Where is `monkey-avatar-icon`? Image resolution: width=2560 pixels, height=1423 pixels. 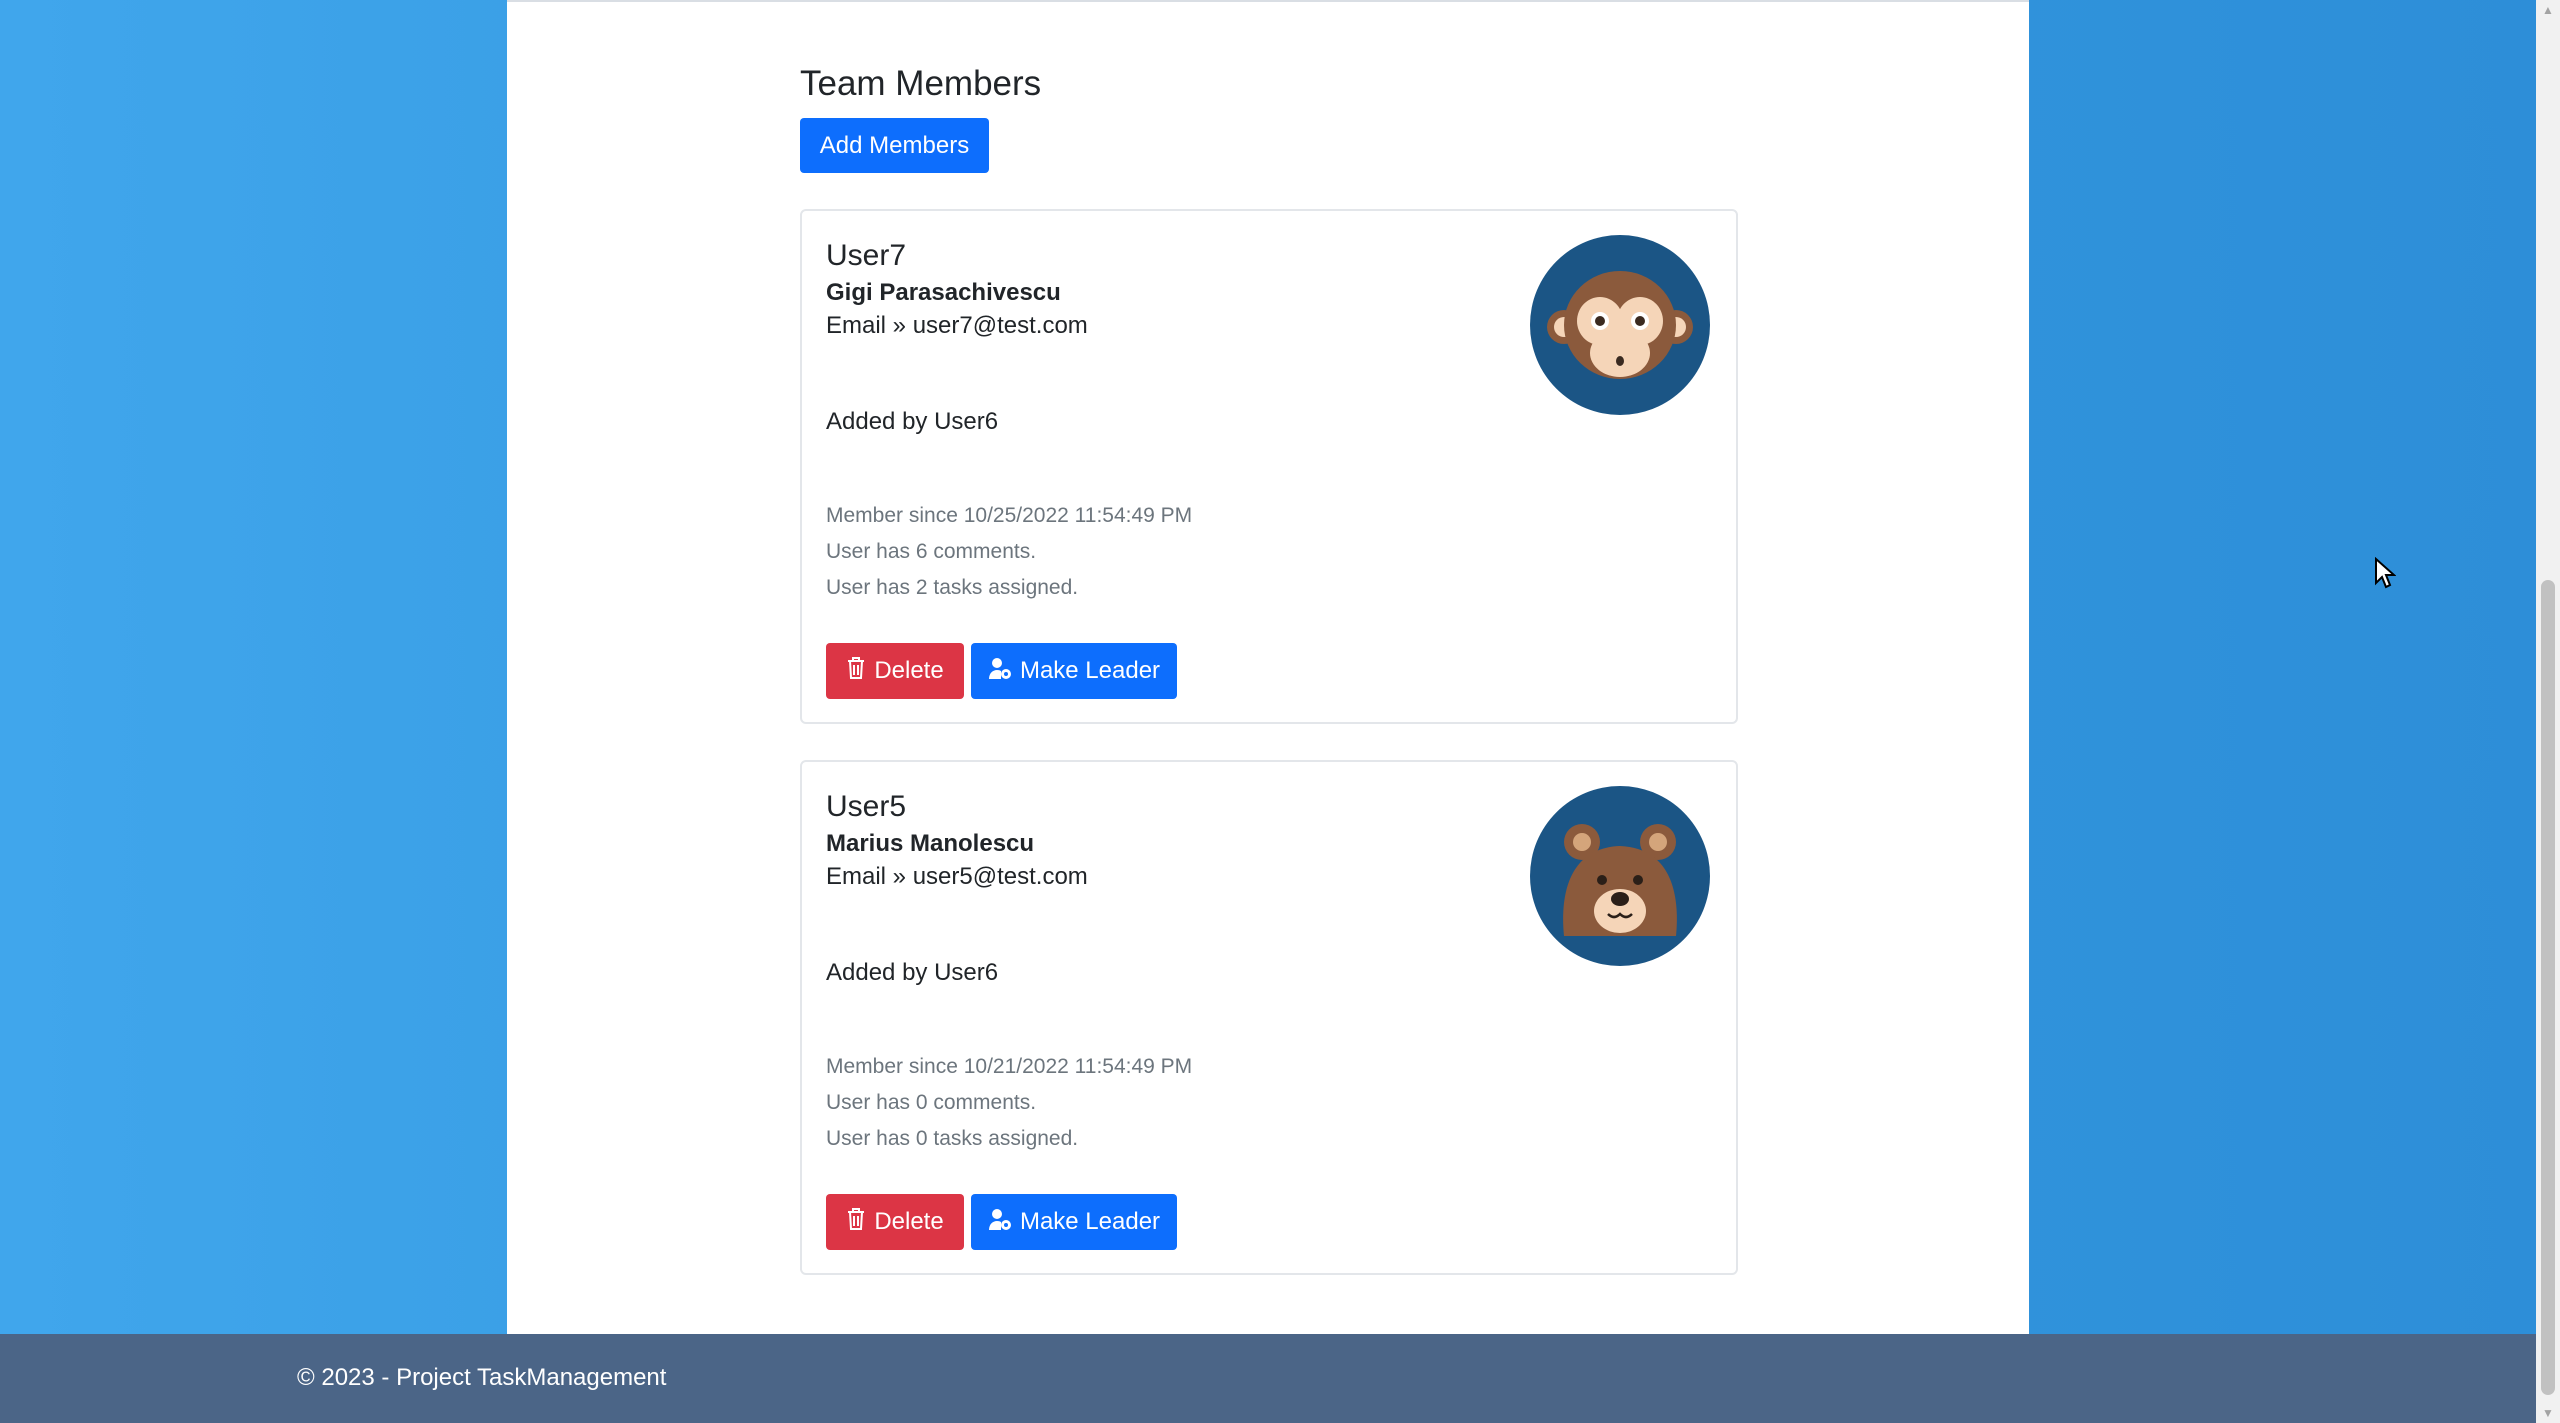 monkey-avatar-icon is located at coordinates (1620, 325).